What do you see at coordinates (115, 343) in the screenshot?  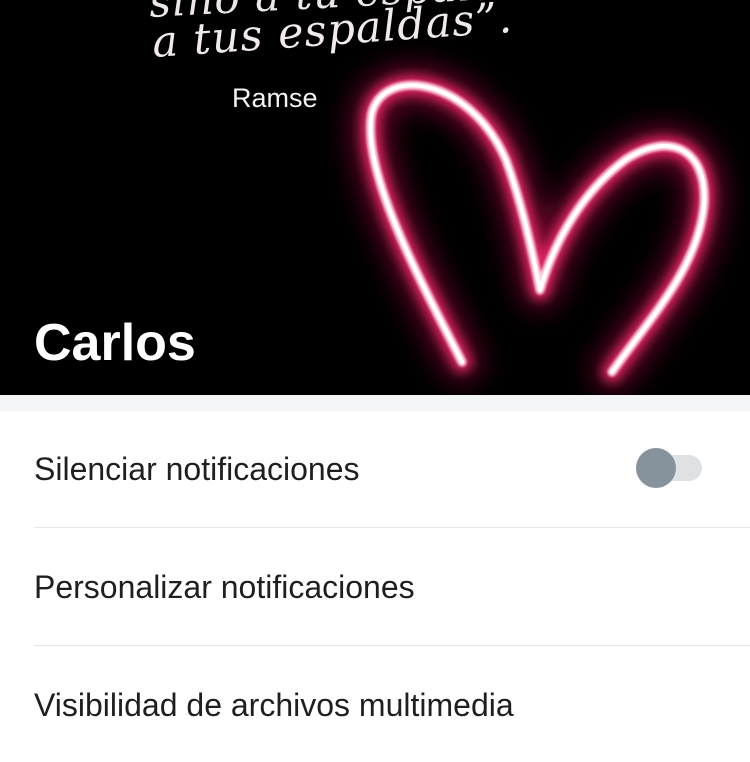 I see `contact-name: Carlos` at bounding box center [115, 343].